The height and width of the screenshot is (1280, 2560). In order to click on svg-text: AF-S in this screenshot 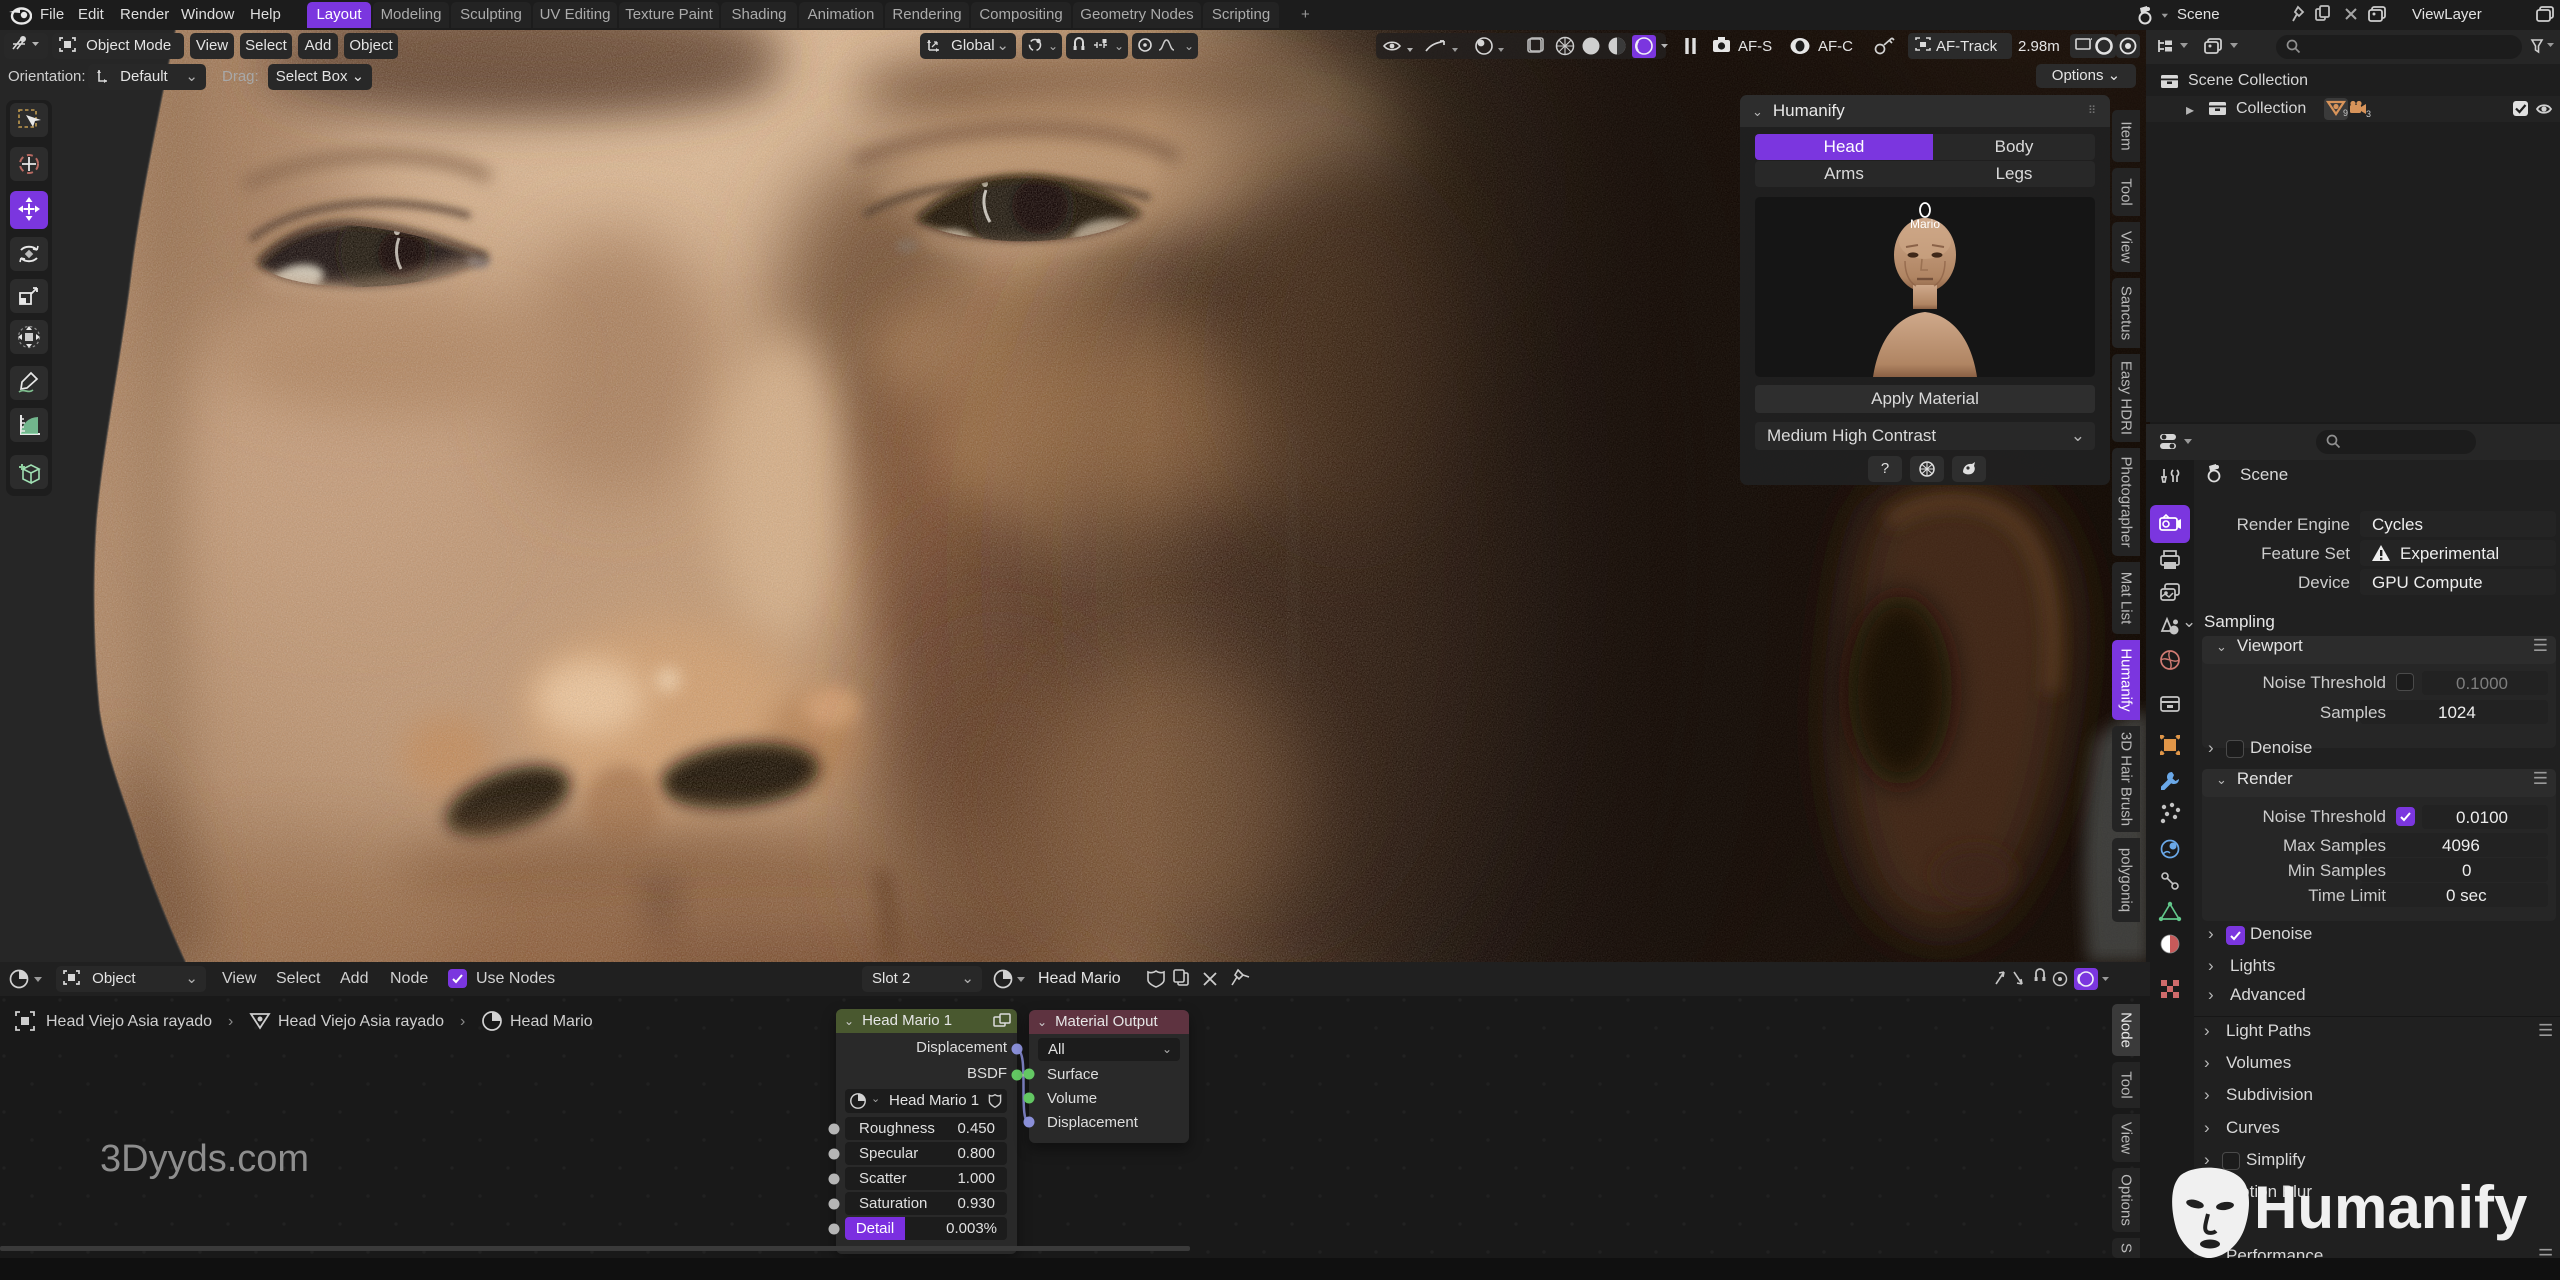, I will do `click(1755, 46)`.